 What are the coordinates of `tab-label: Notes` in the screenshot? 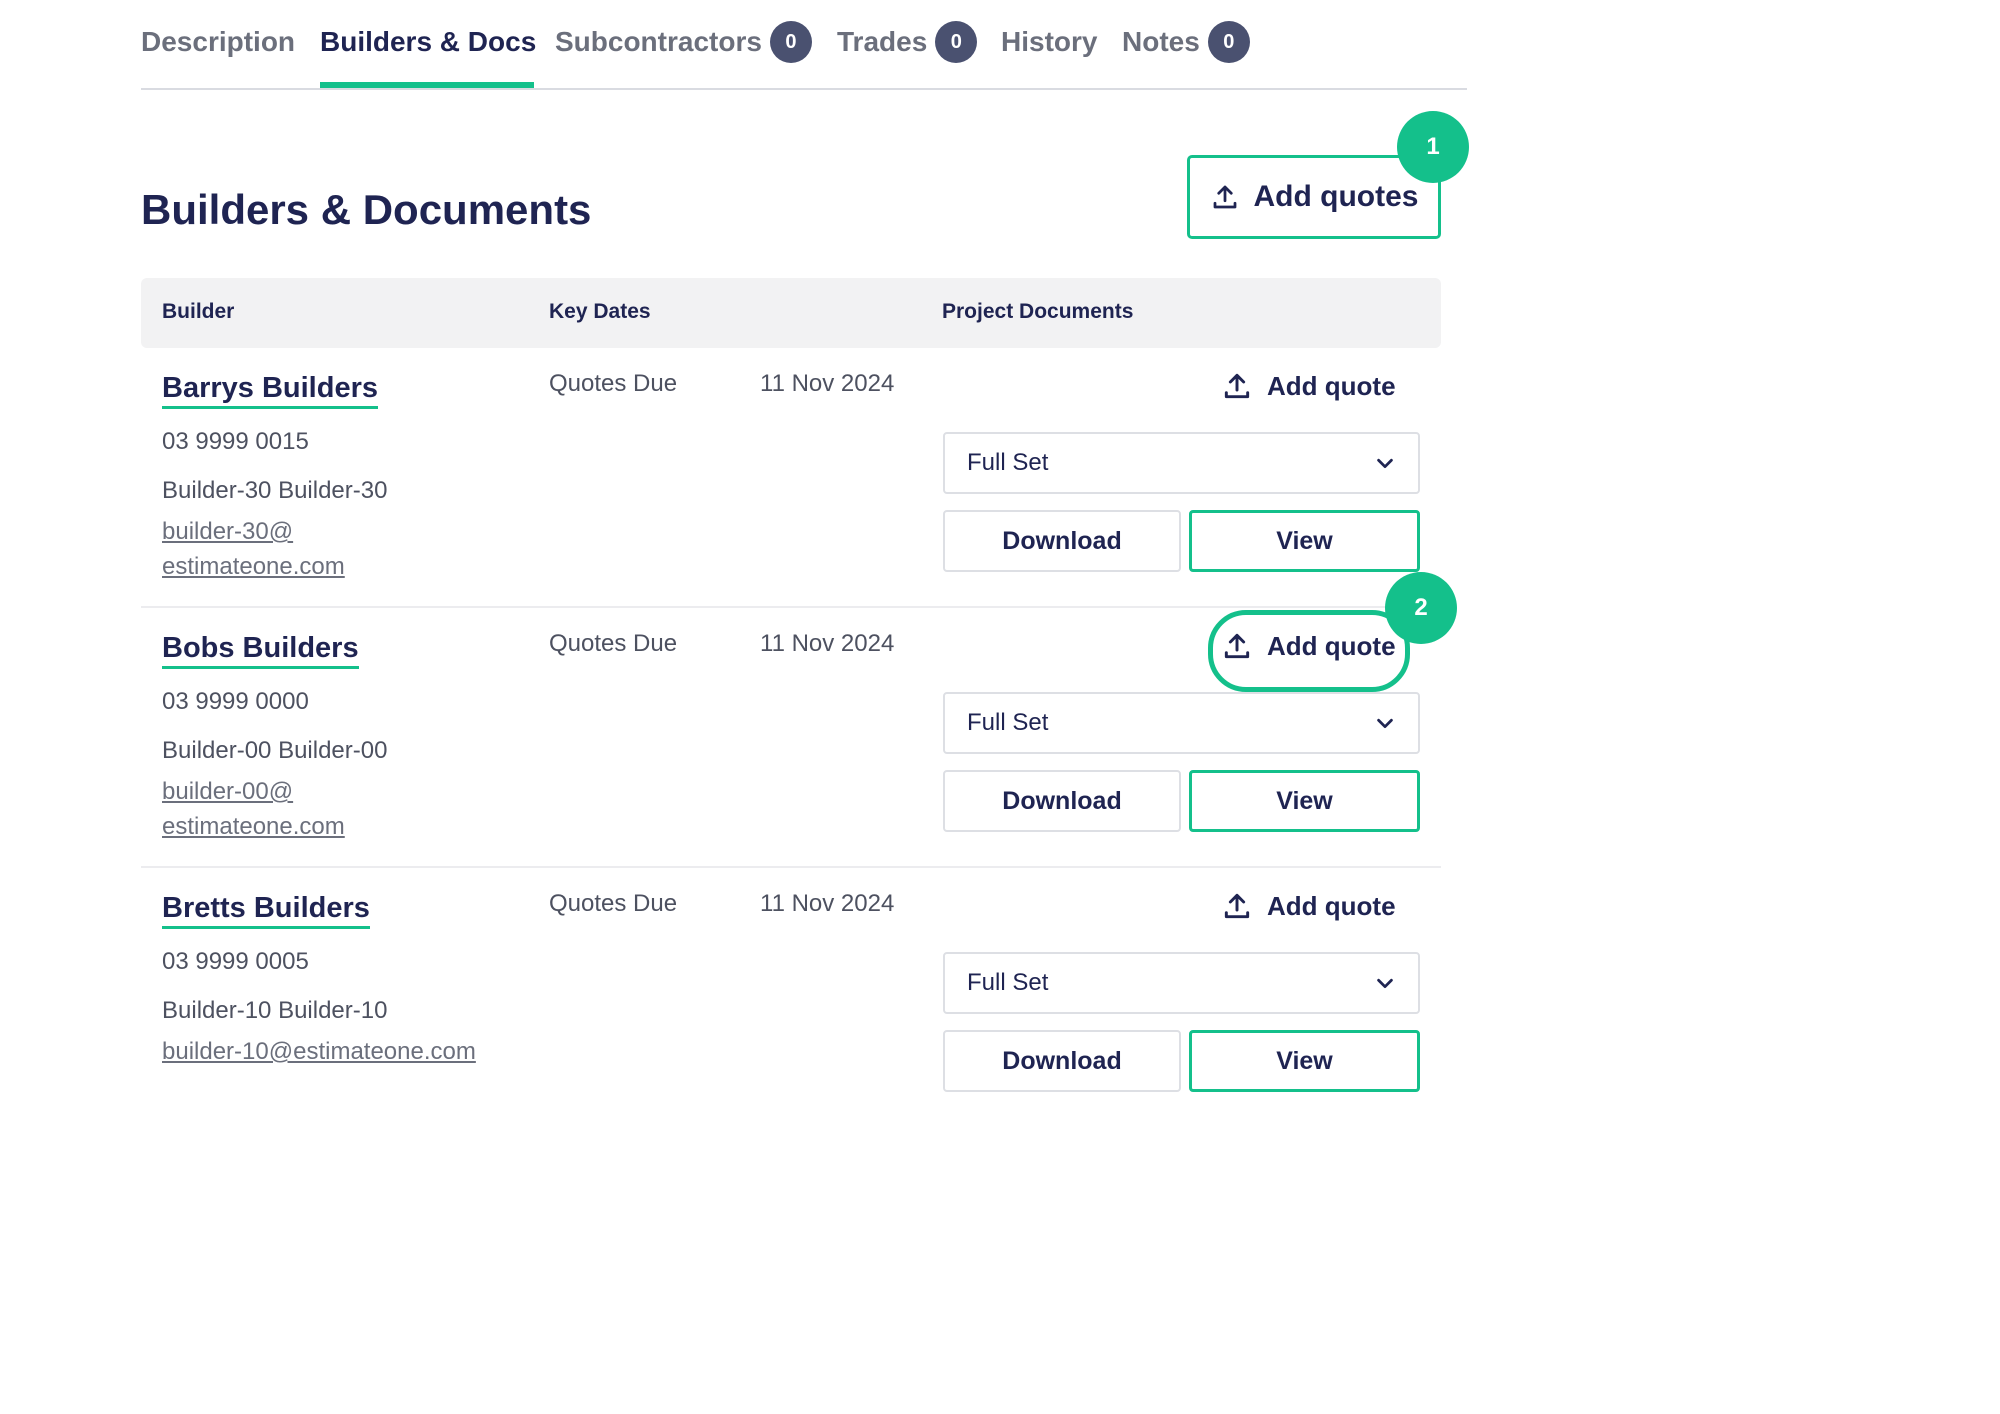 It's located at (1161, 41).